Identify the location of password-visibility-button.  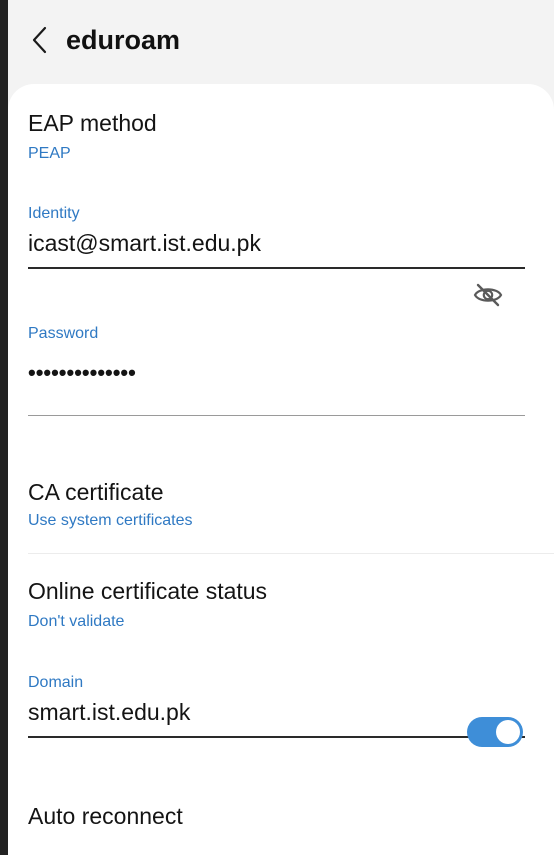
(488, 295).